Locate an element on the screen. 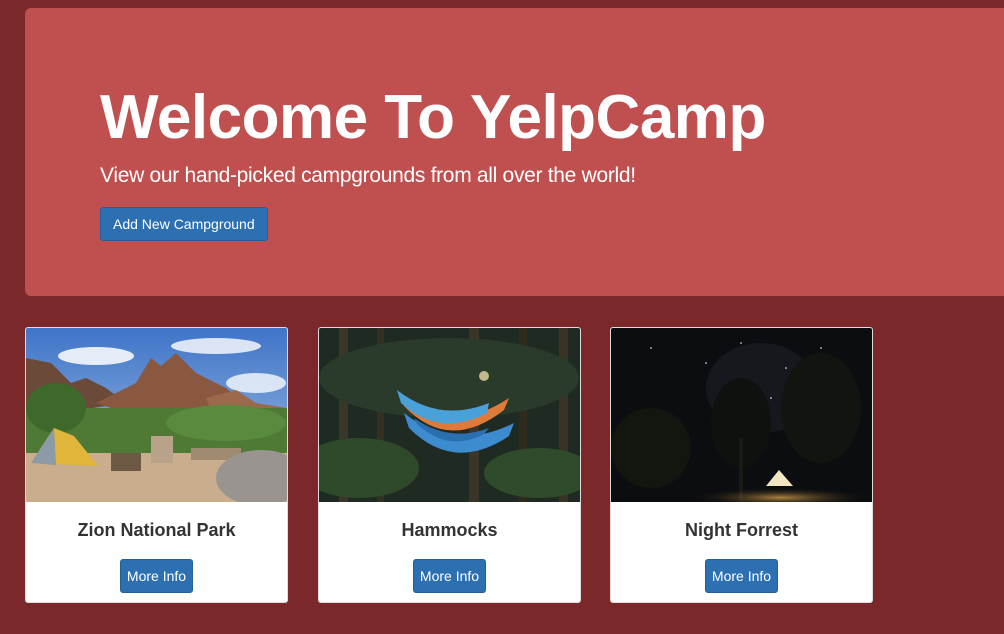 This screenshot has height=634, width=1004. zion-photo is located at coordinates (156, 415).